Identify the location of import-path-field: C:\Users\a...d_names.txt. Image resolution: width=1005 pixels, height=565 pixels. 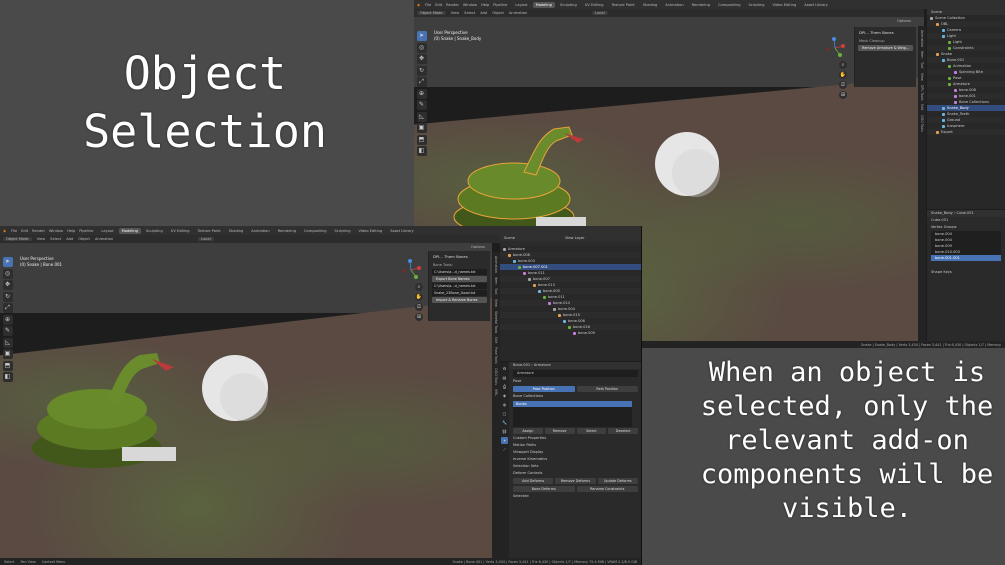
(459, 286).